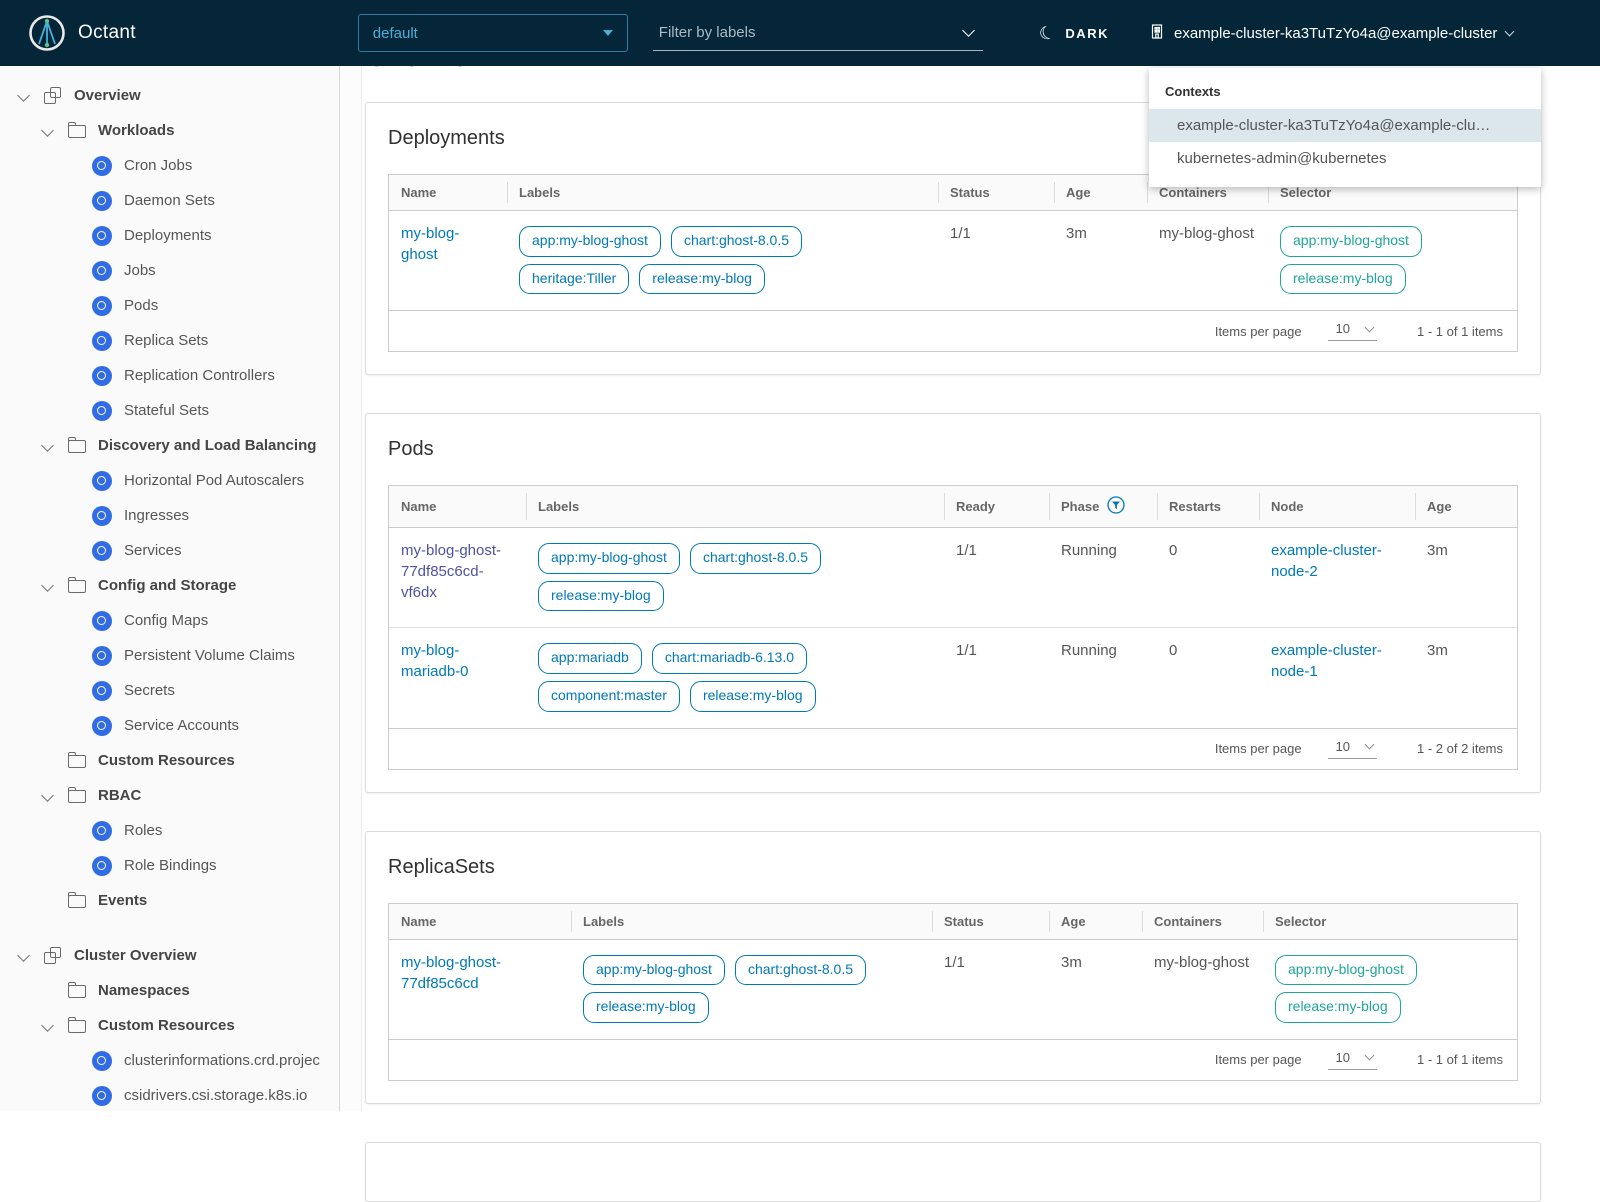 This screenshot has height=1202, width=1600. Describe the element at coordinates (1071, 962) in the screenshot. I see `cell-text: 3m` at that location.